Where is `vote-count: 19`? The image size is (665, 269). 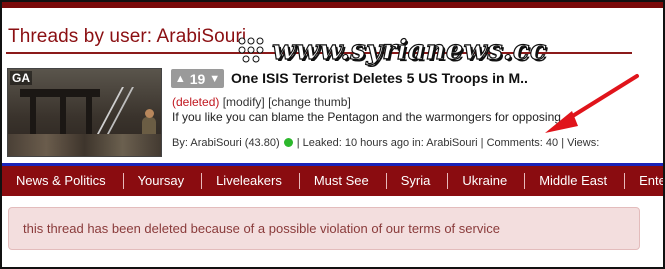
vote-count: 19 is located at coordinates (197, 78).